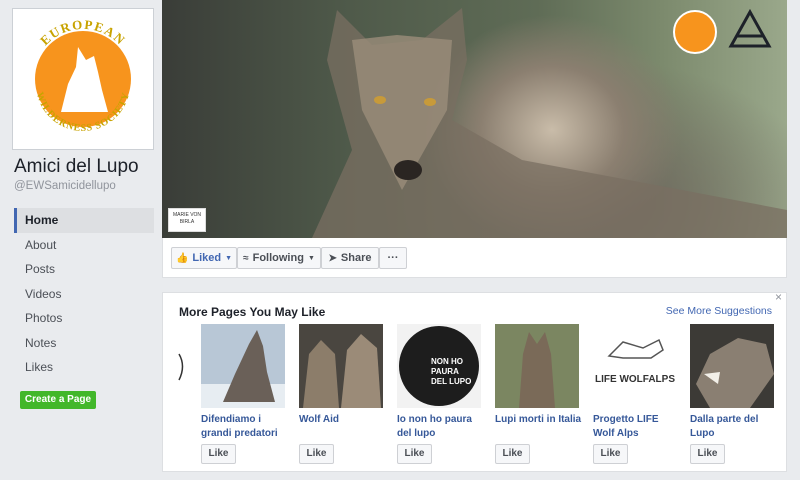 This screenshot has width=800, height=480. Describe the element at coordinates (83, 75) in the screenshot. I see `ews-logo-icon: EUROPEAN WILDERNESS SOCIETY` at that location.